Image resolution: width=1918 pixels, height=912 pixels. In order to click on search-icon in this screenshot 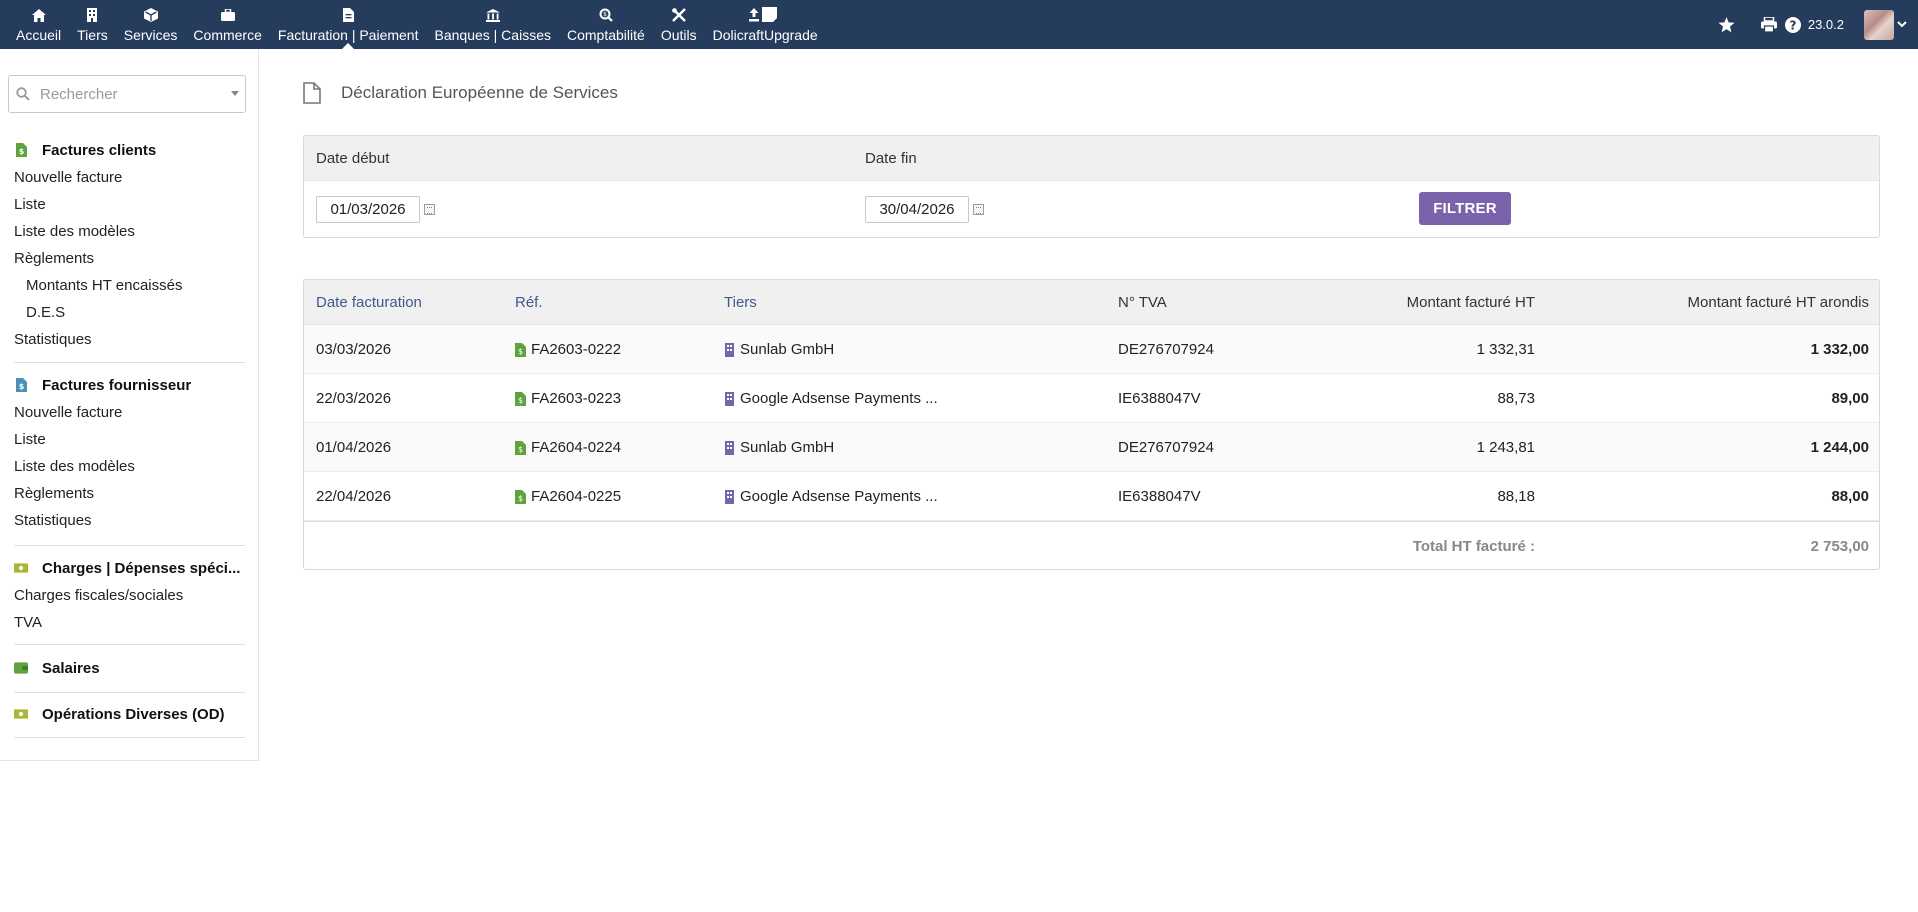, I will do `click(23, 94)`.